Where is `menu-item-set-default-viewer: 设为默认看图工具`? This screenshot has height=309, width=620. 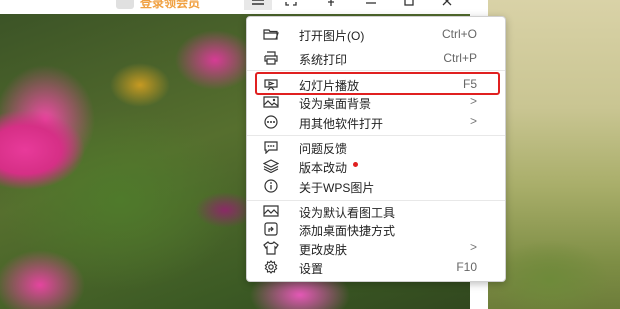
menu-item-set-default-viewer: 设为默认看图工具 is located at coordinates (376, 211).